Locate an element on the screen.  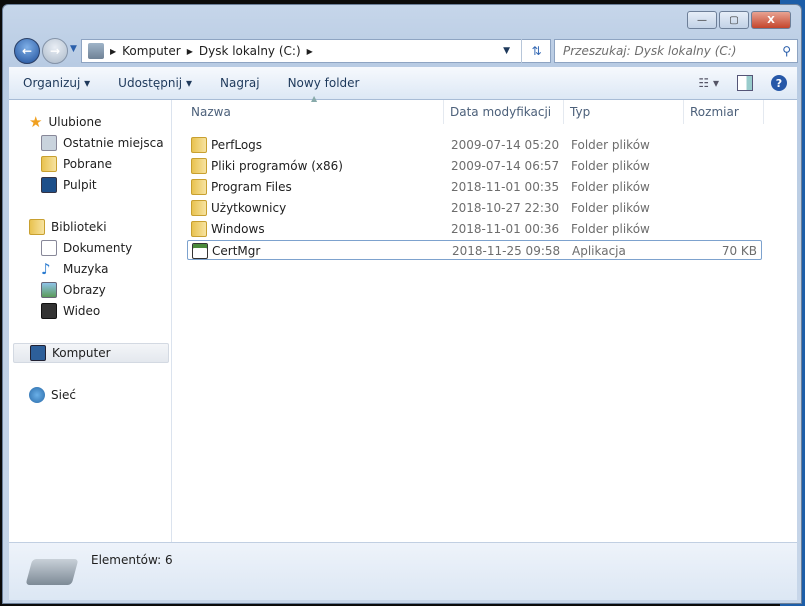
details-pane: Elementów: 6 is located at coordinates (403, 571).